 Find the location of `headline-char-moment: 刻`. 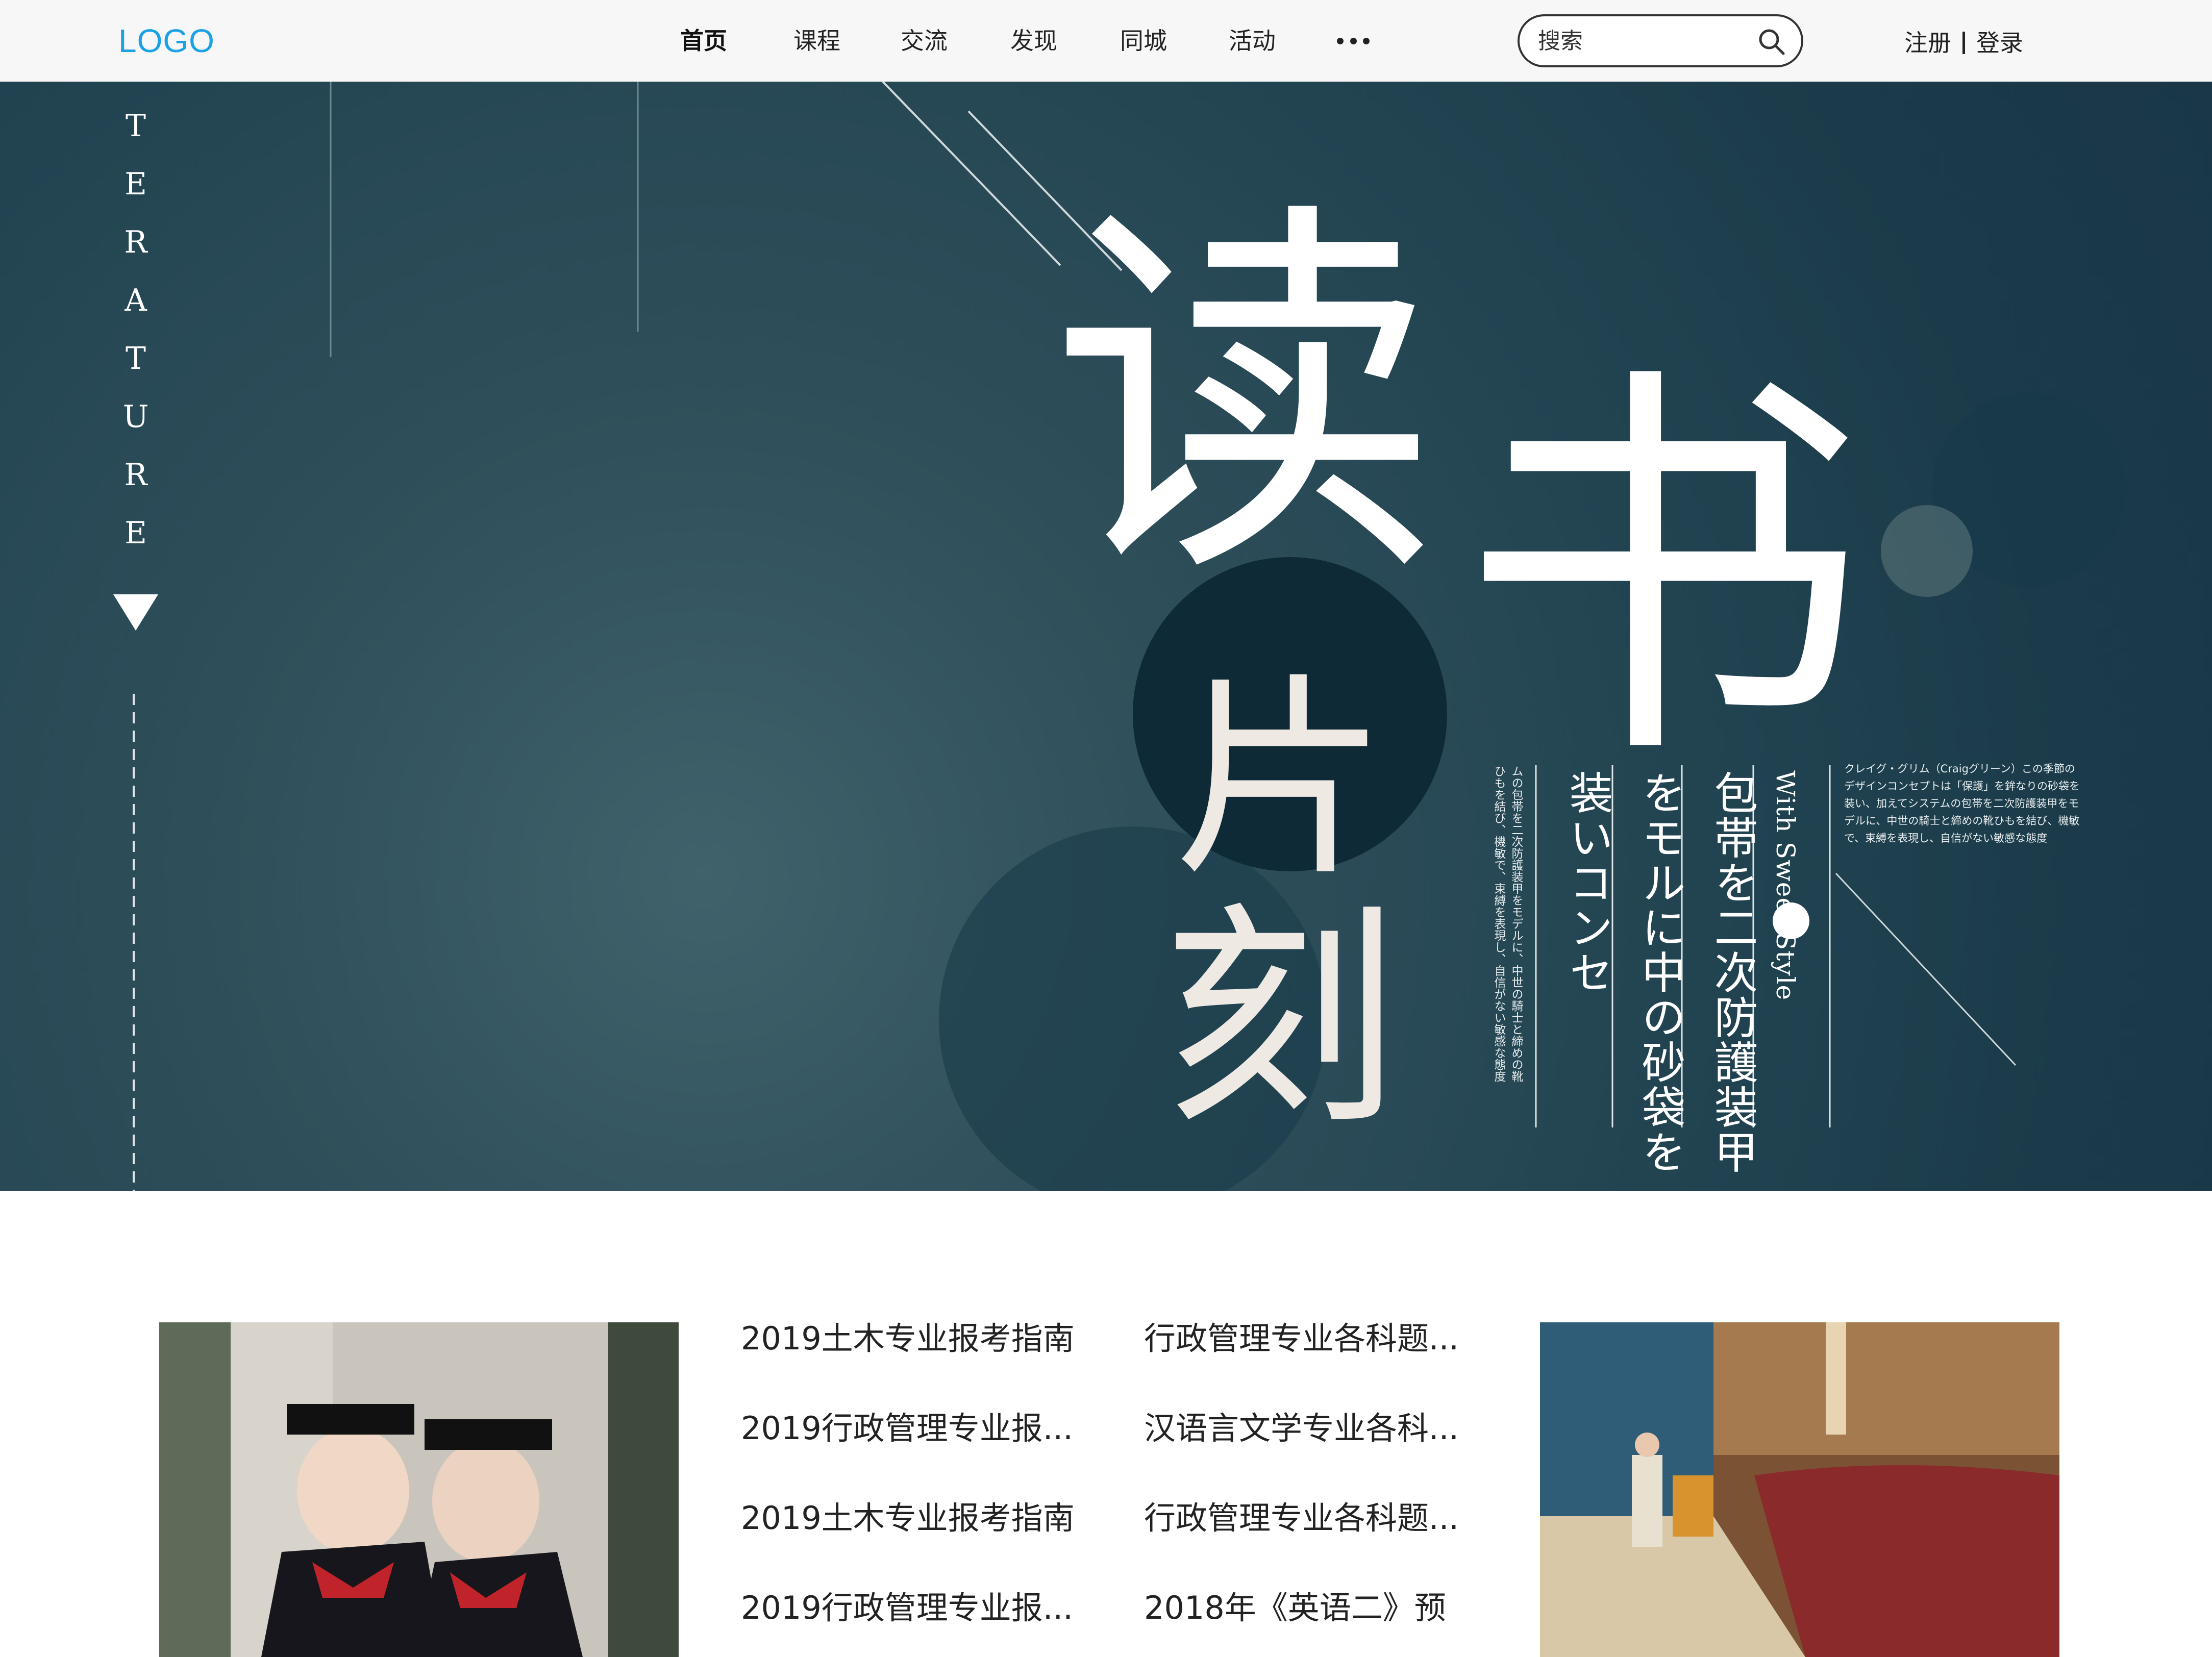

headline-char-moment: 刻 is located at coordinates (1280, 1020).